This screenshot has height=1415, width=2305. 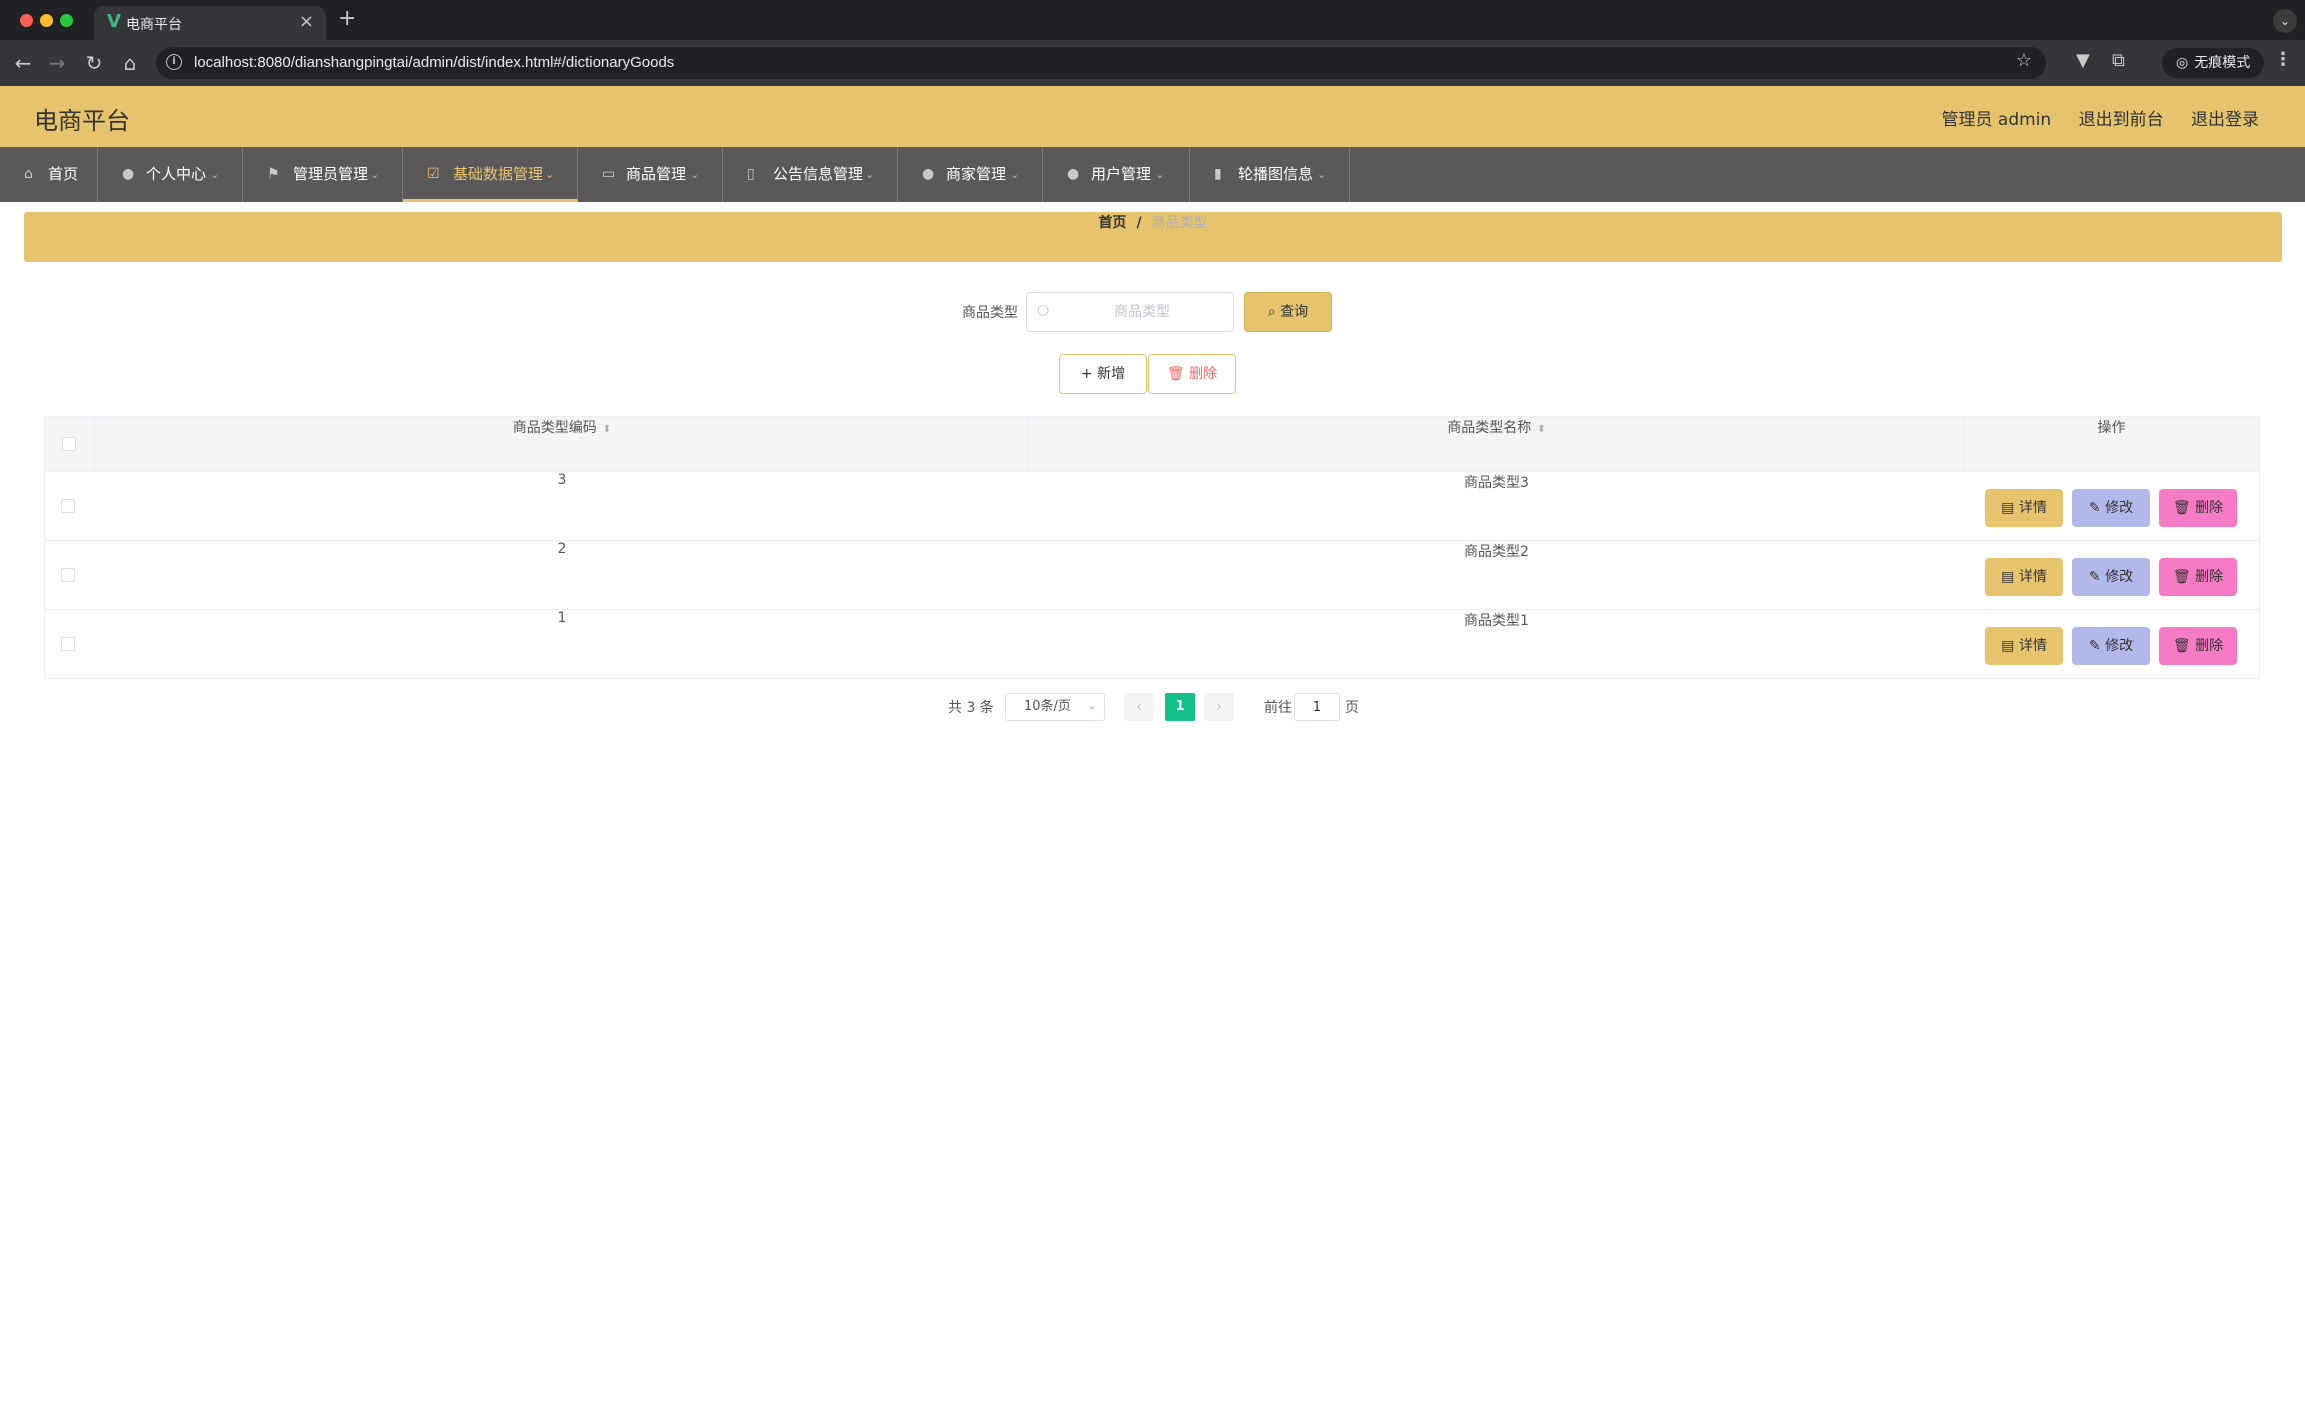 What do you see at coordinates (1152, 575) in the screenshot?
I see `table-row: 2 商品类型2 ▤ 详情 ✎ 修改 🗑 删除` at bounding box center [1152, 575].